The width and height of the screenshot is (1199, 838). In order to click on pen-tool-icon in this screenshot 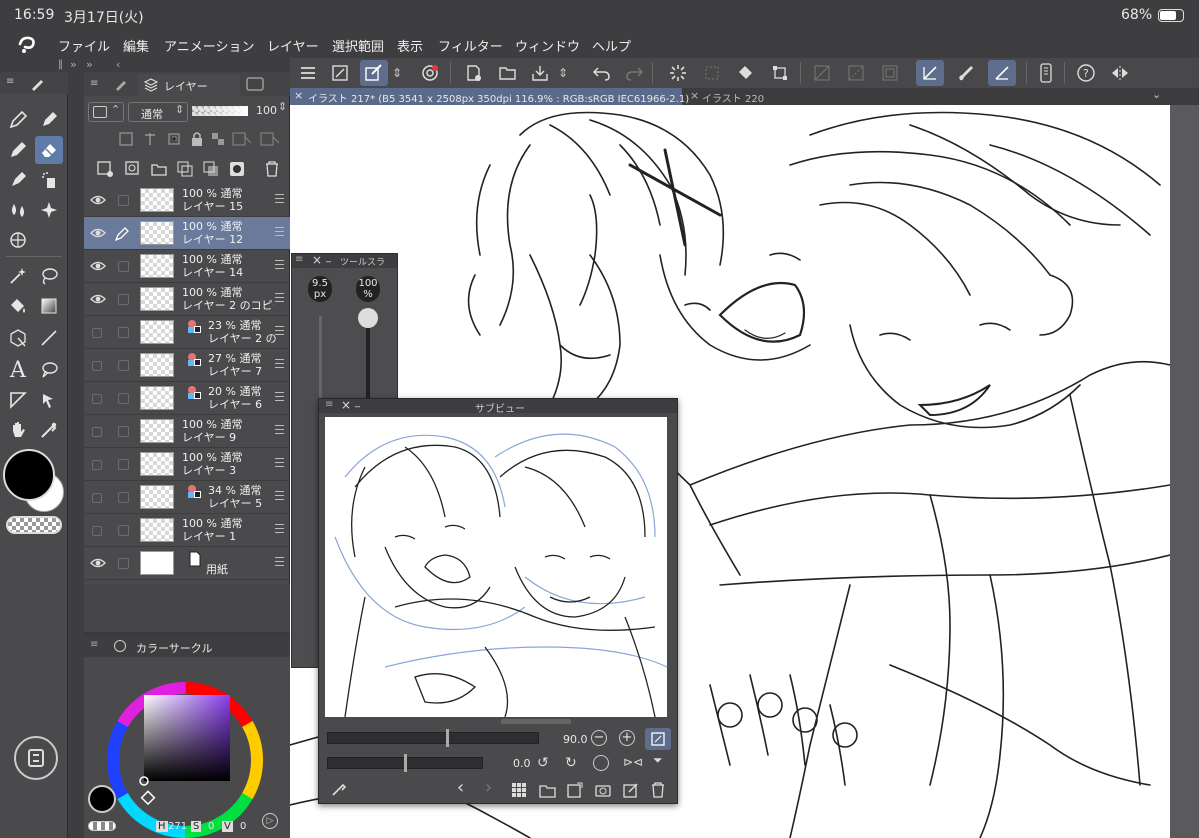, I will do `click(18, 120)`.